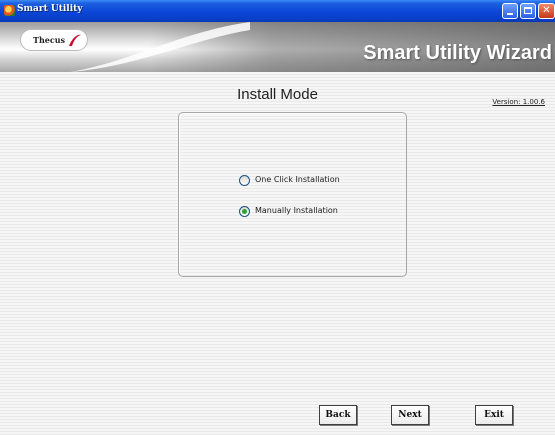 The image size is (555, 435). Describe the element at coordinates (277, 11) in the screenshot. I see `title-bar: Smart Utility ✕` at that location.